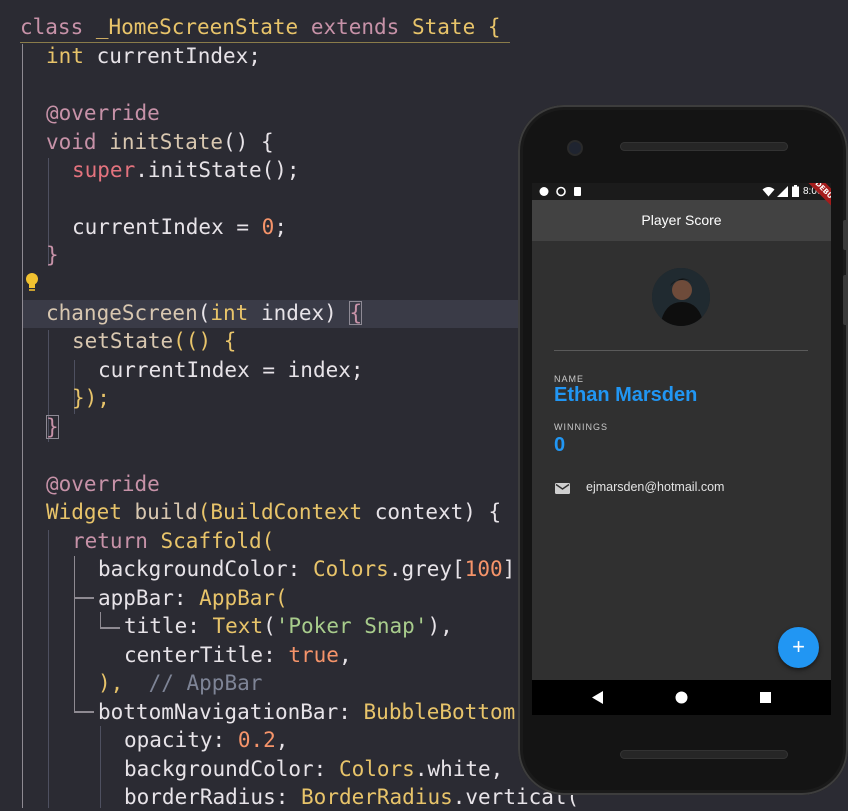 The image size is (848, 811). Describe the element at coordinates (681, 297) in the screenshot. I see `avatar` at that location.